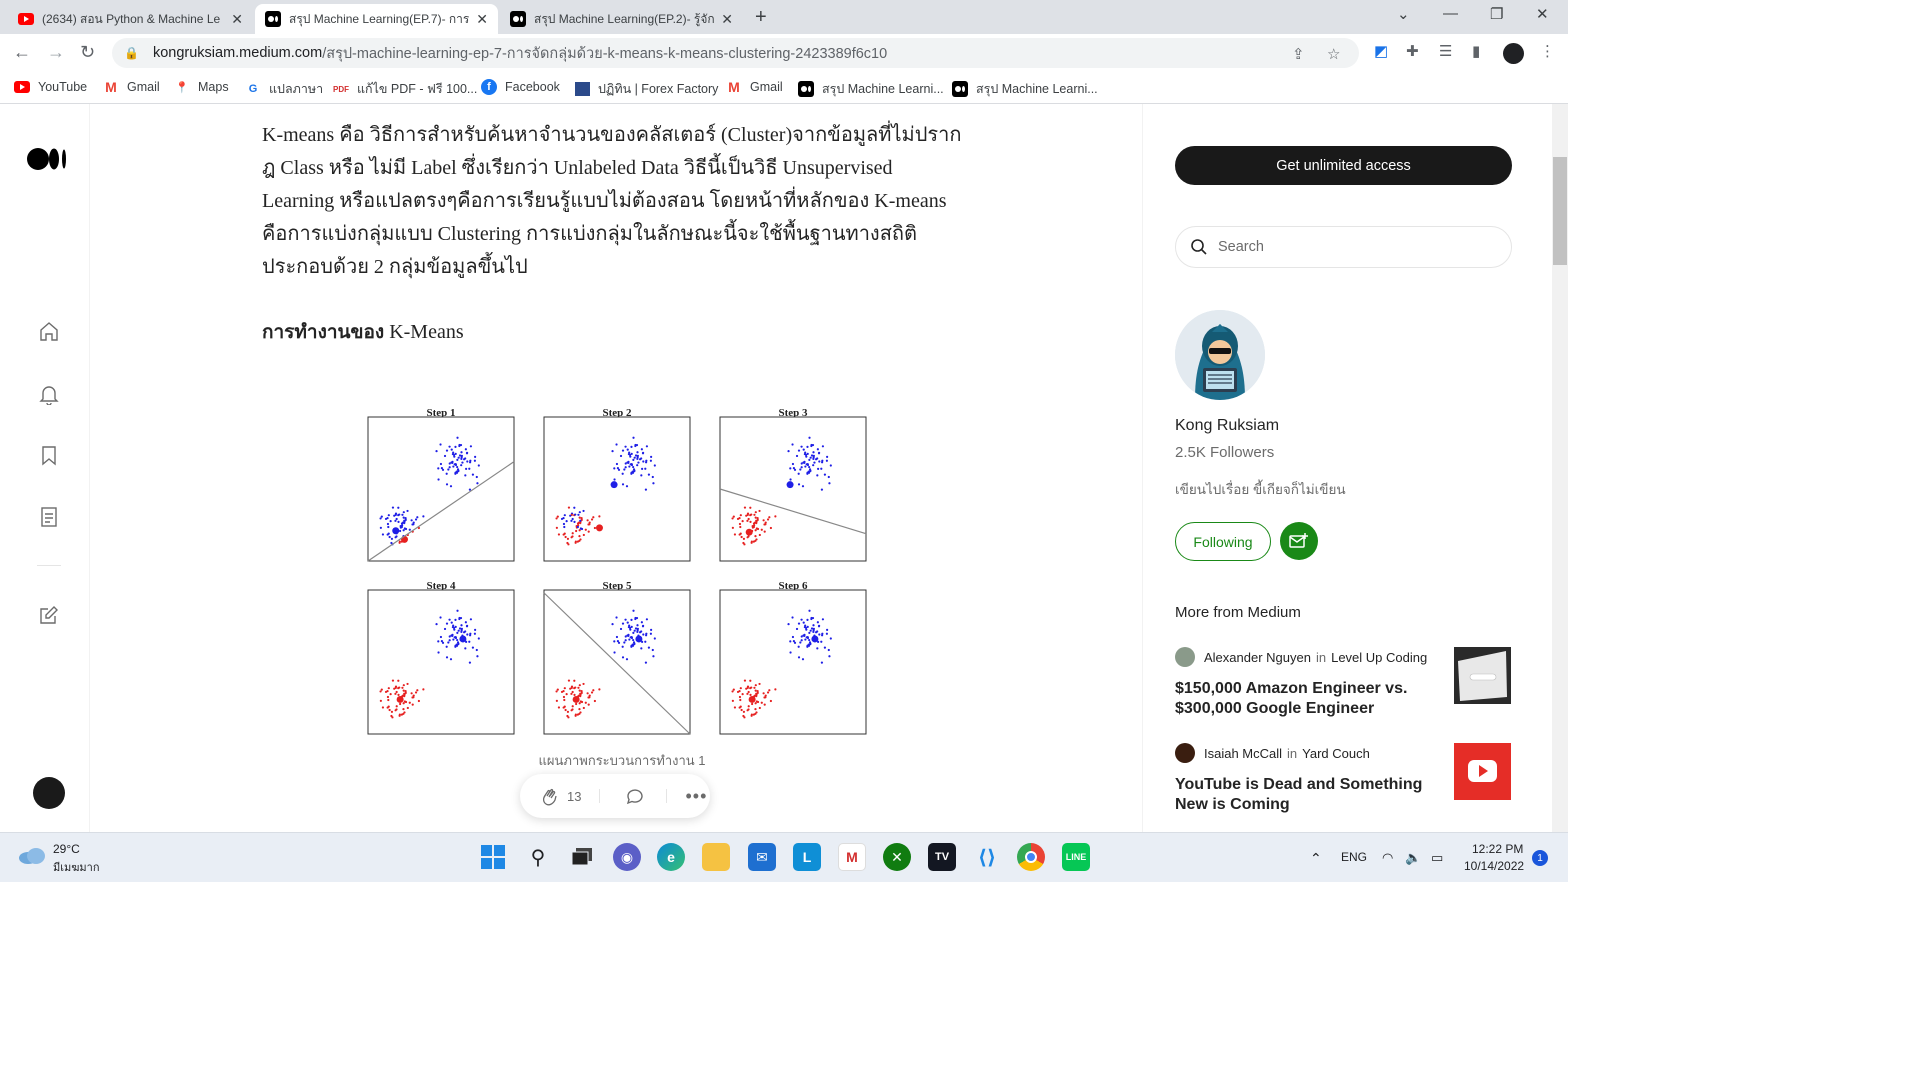 The height and width of the screenshot is (1080, 1920). What do you see at coordinates (1299, 541) in the screenshot?
I see `subscribe-email-button` at bounding box center [1299, 541].